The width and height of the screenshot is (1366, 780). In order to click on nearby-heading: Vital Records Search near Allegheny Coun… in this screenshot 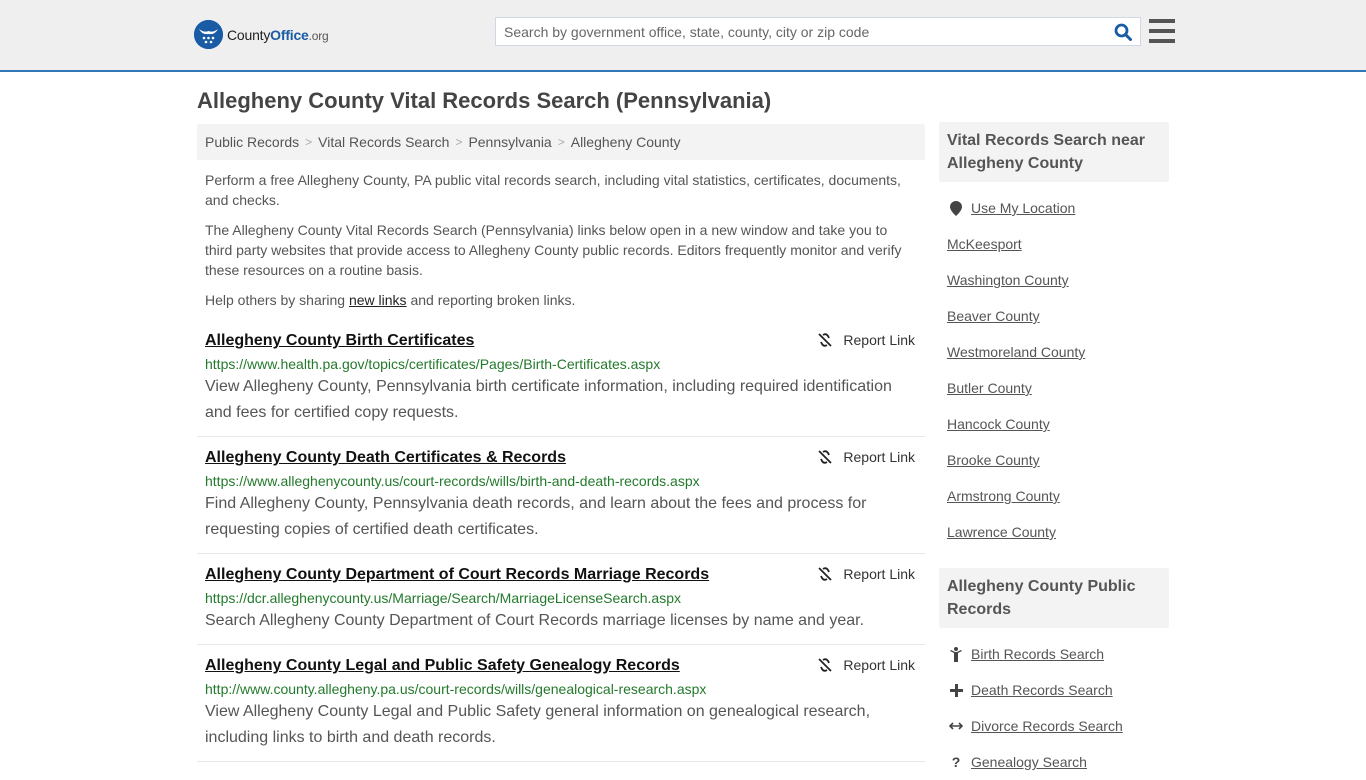, I will do `click(1054, 152)`.